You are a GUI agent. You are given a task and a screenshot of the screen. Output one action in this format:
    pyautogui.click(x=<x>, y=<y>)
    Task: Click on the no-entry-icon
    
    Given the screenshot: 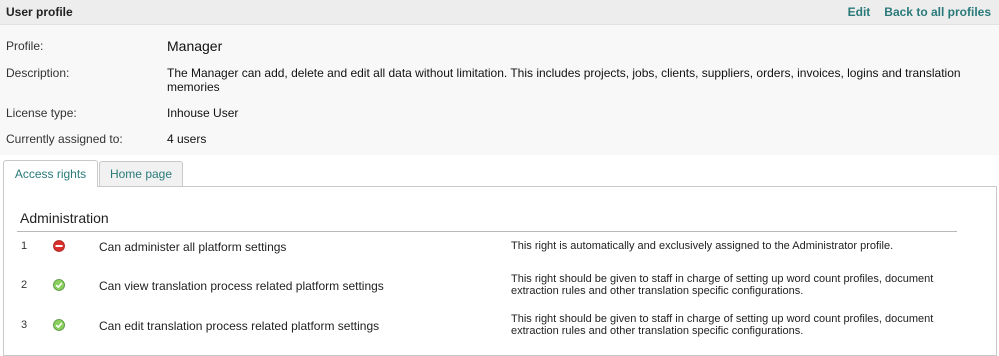 What is the action you would take?
    pyautogui.click(x=59, y=246)
    